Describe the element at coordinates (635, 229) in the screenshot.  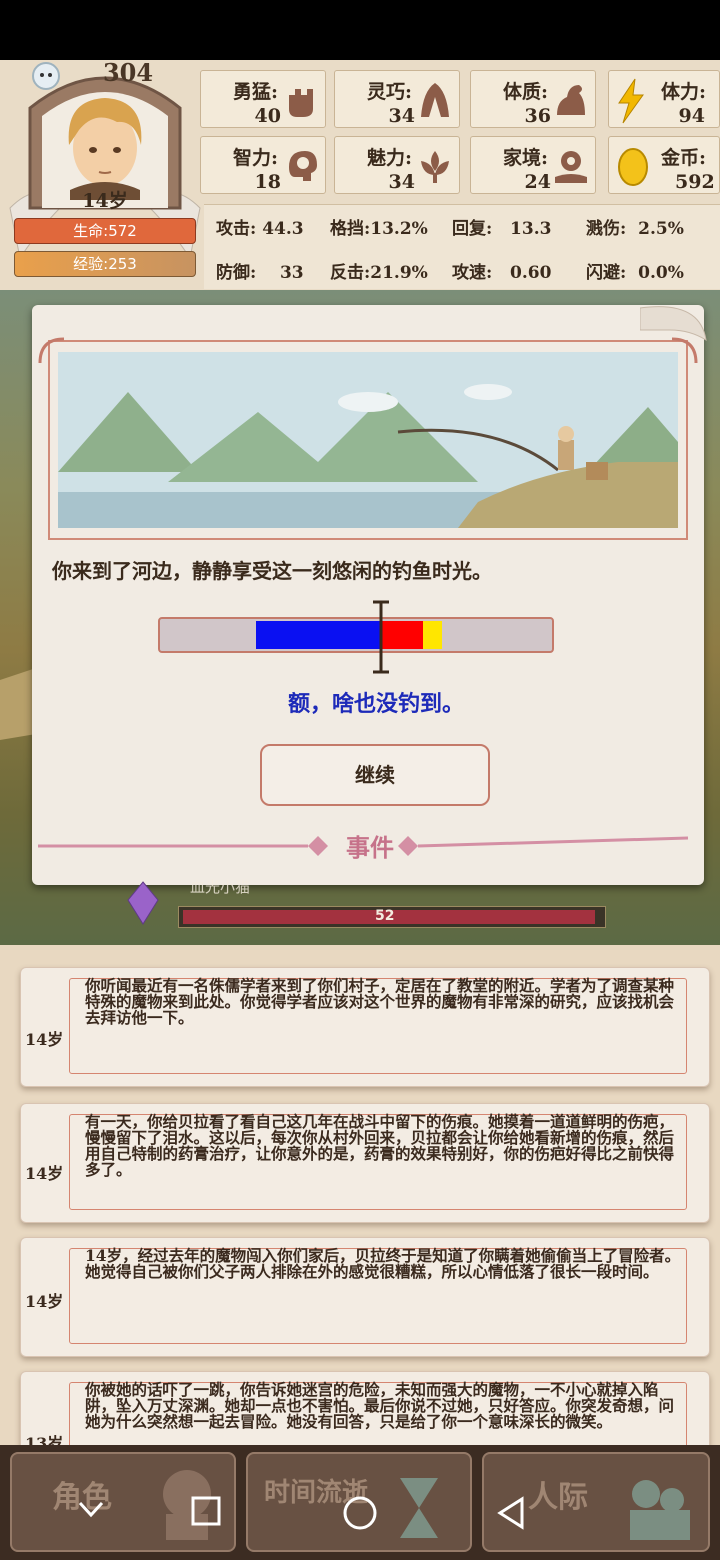
I see `stat-splash: 溅伤: 2.5%` at that location.